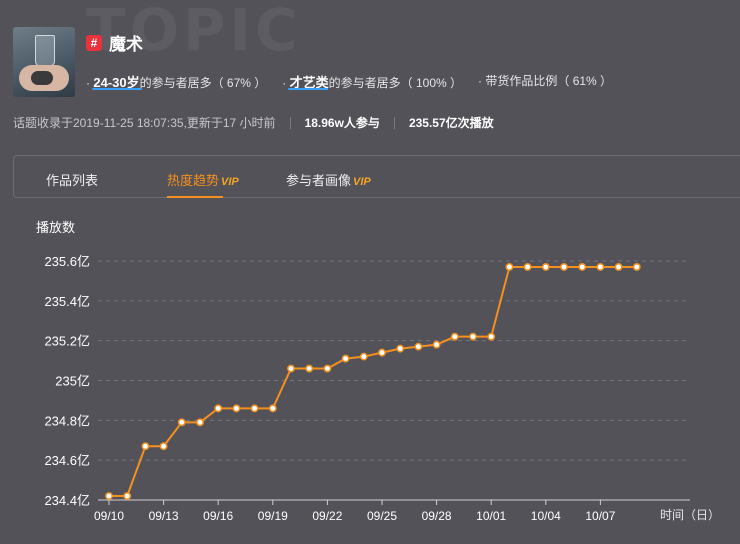  What do you see at coordinates (109, 516) in the screenshot?
I see `x-tick-label: 09/10` at bounding box center [109, 516].